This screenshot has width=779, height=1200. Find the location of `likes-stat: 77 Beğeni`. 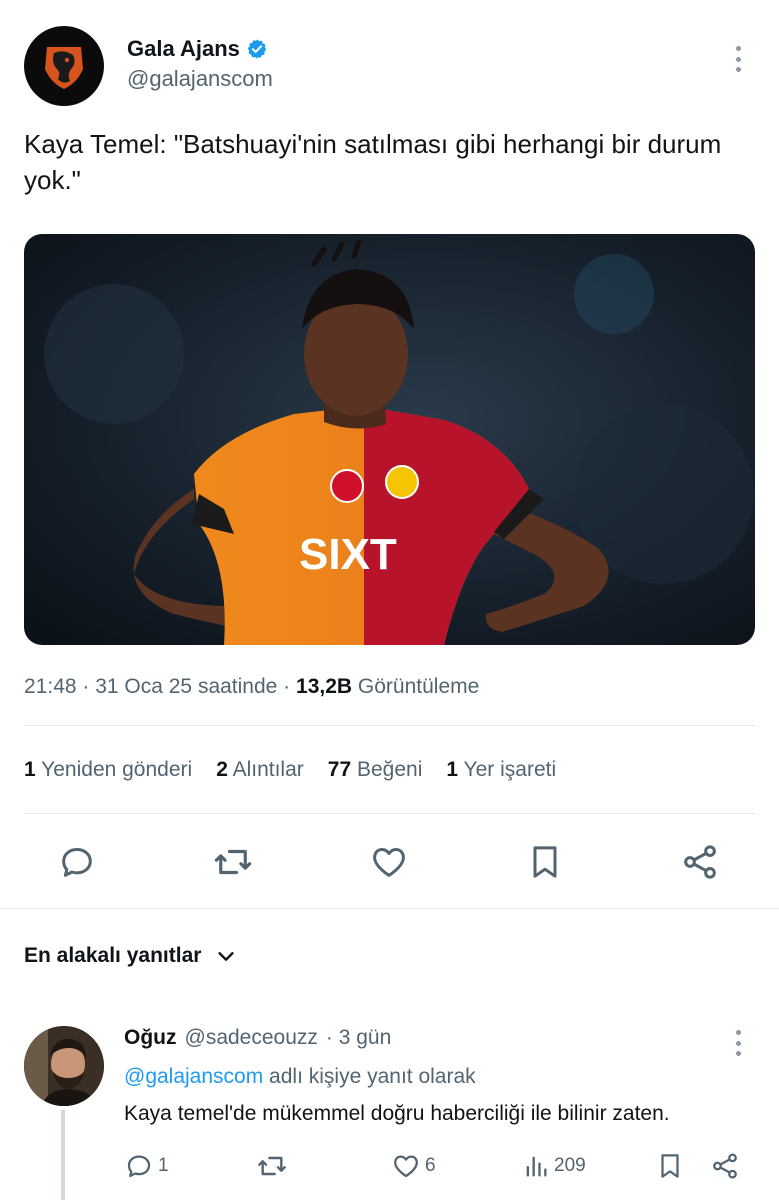

likes-stat: 77 Beğeni is located at coordinates (375, 770).